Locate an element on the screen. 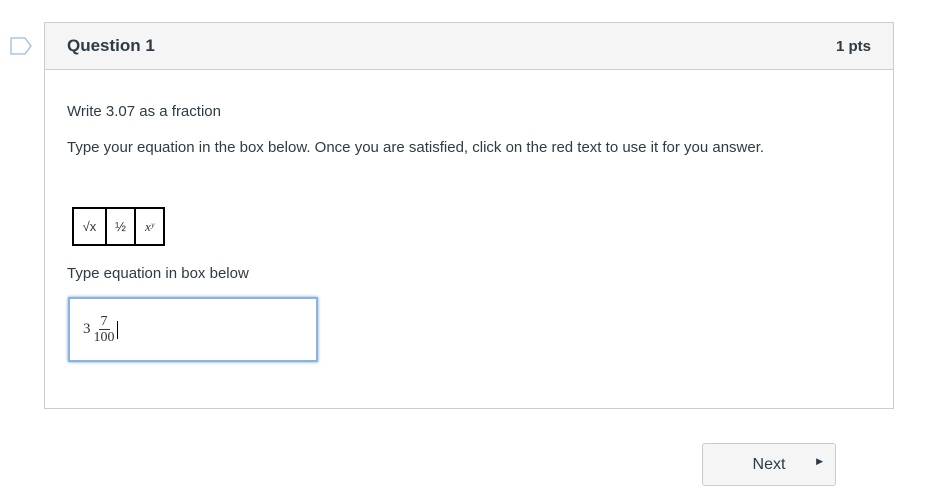 The width and height of the screenshot is (933, 496). equation-toolbar: √x ½ xʸ is located at coordinates (118, 226).